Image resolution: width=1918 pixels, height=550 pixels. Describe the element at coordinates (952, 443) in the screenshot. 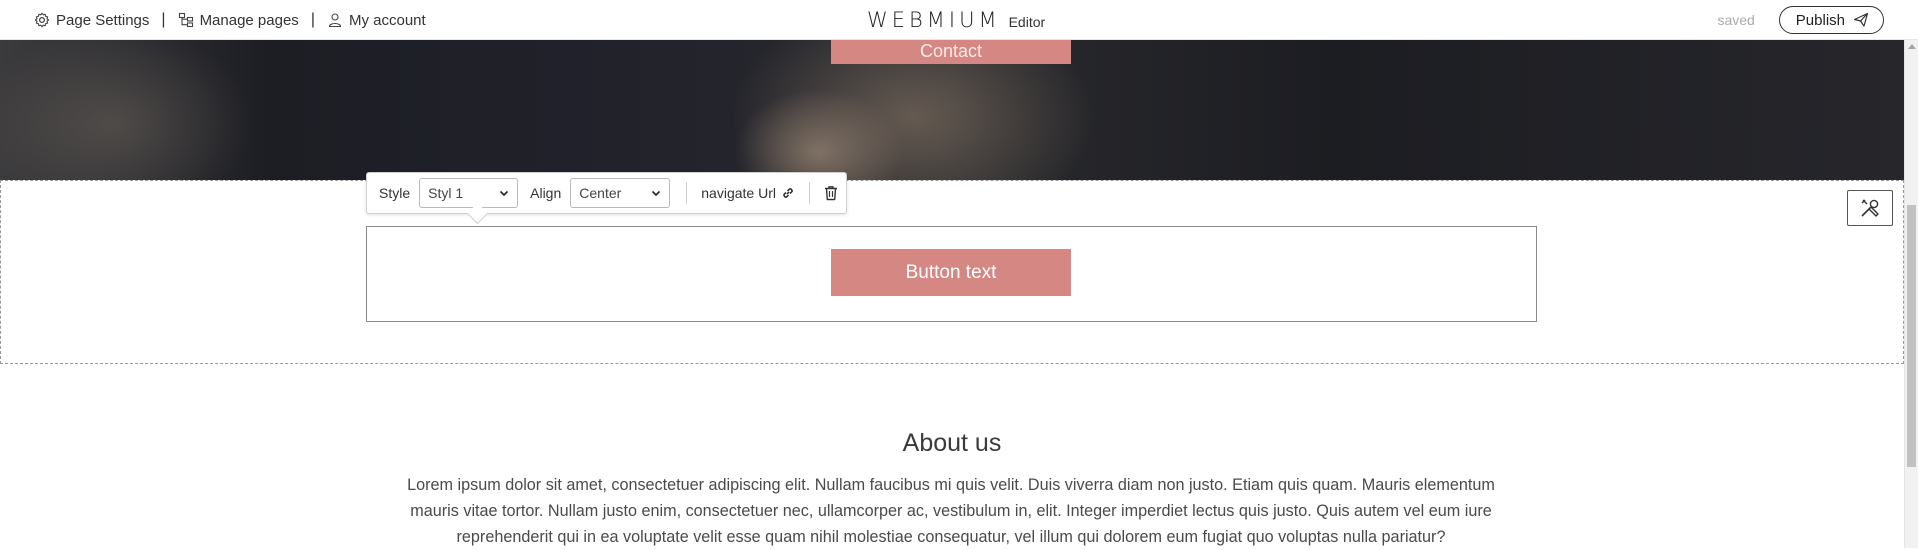

I see `about-title: About us` at that location.